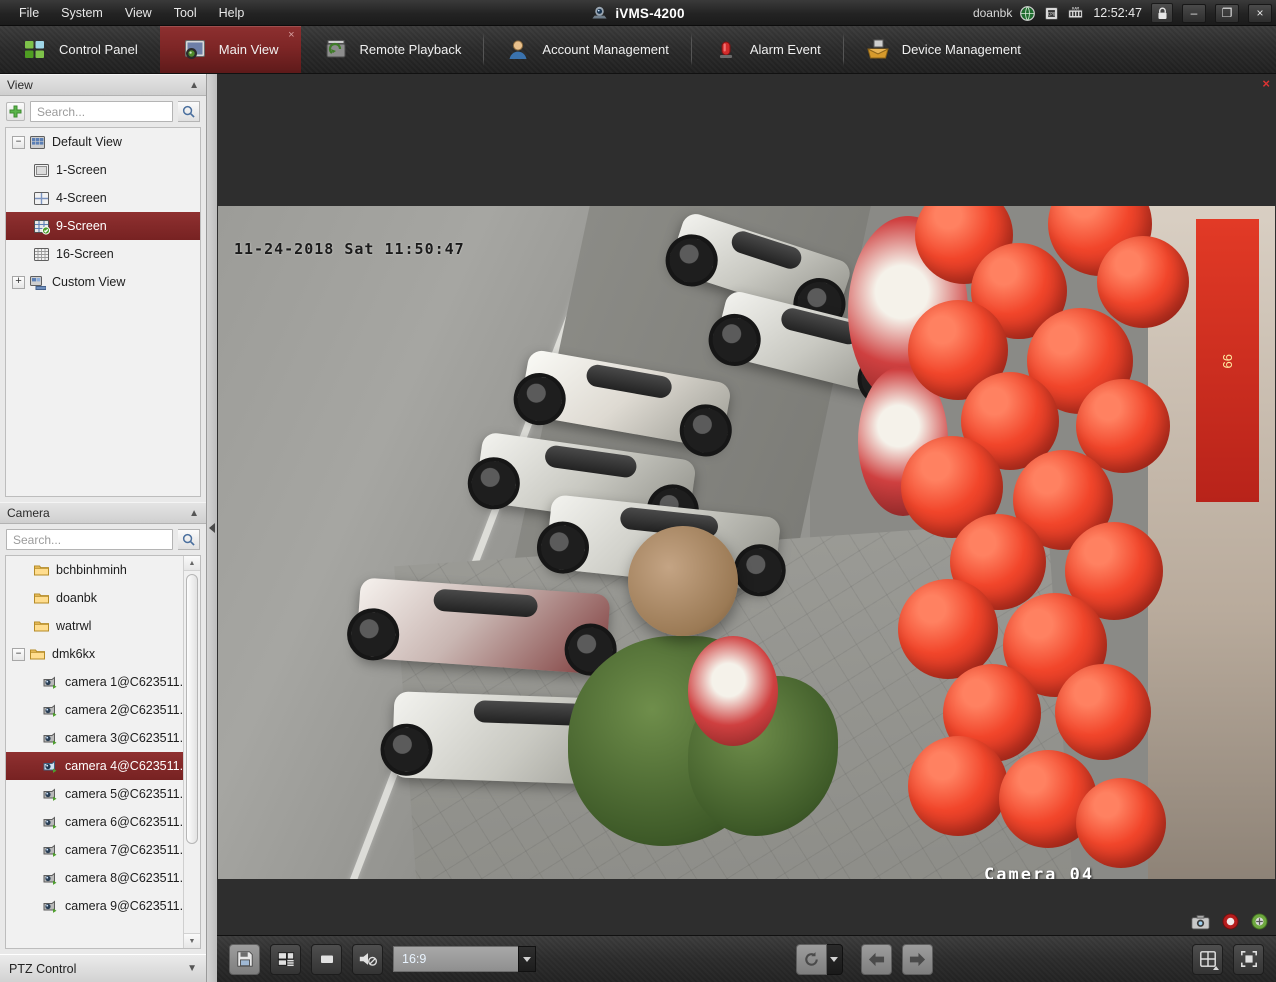 The image size is (1276, 982). I want to click on camera-search-box, so click(89, 539).